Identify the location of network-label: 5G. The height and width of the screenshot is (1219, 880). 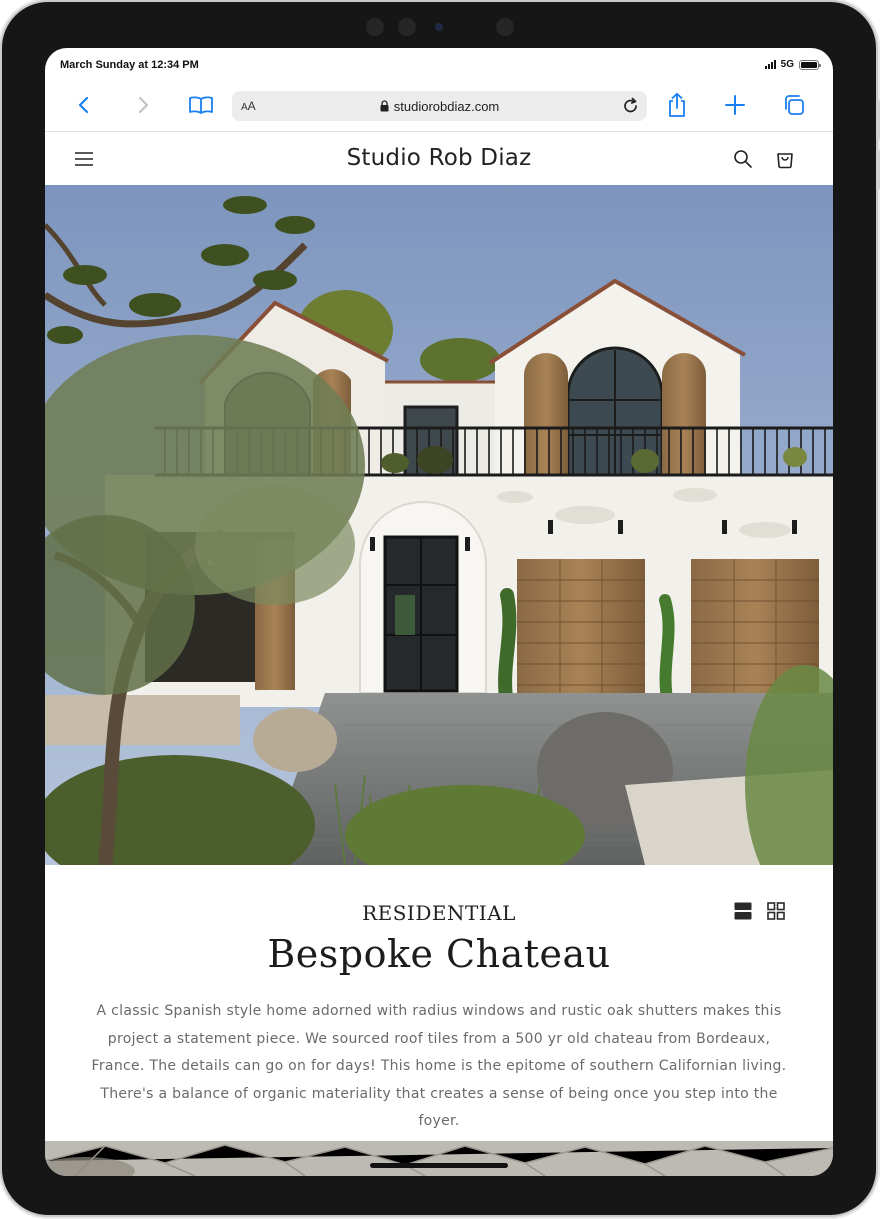
(787, 64).